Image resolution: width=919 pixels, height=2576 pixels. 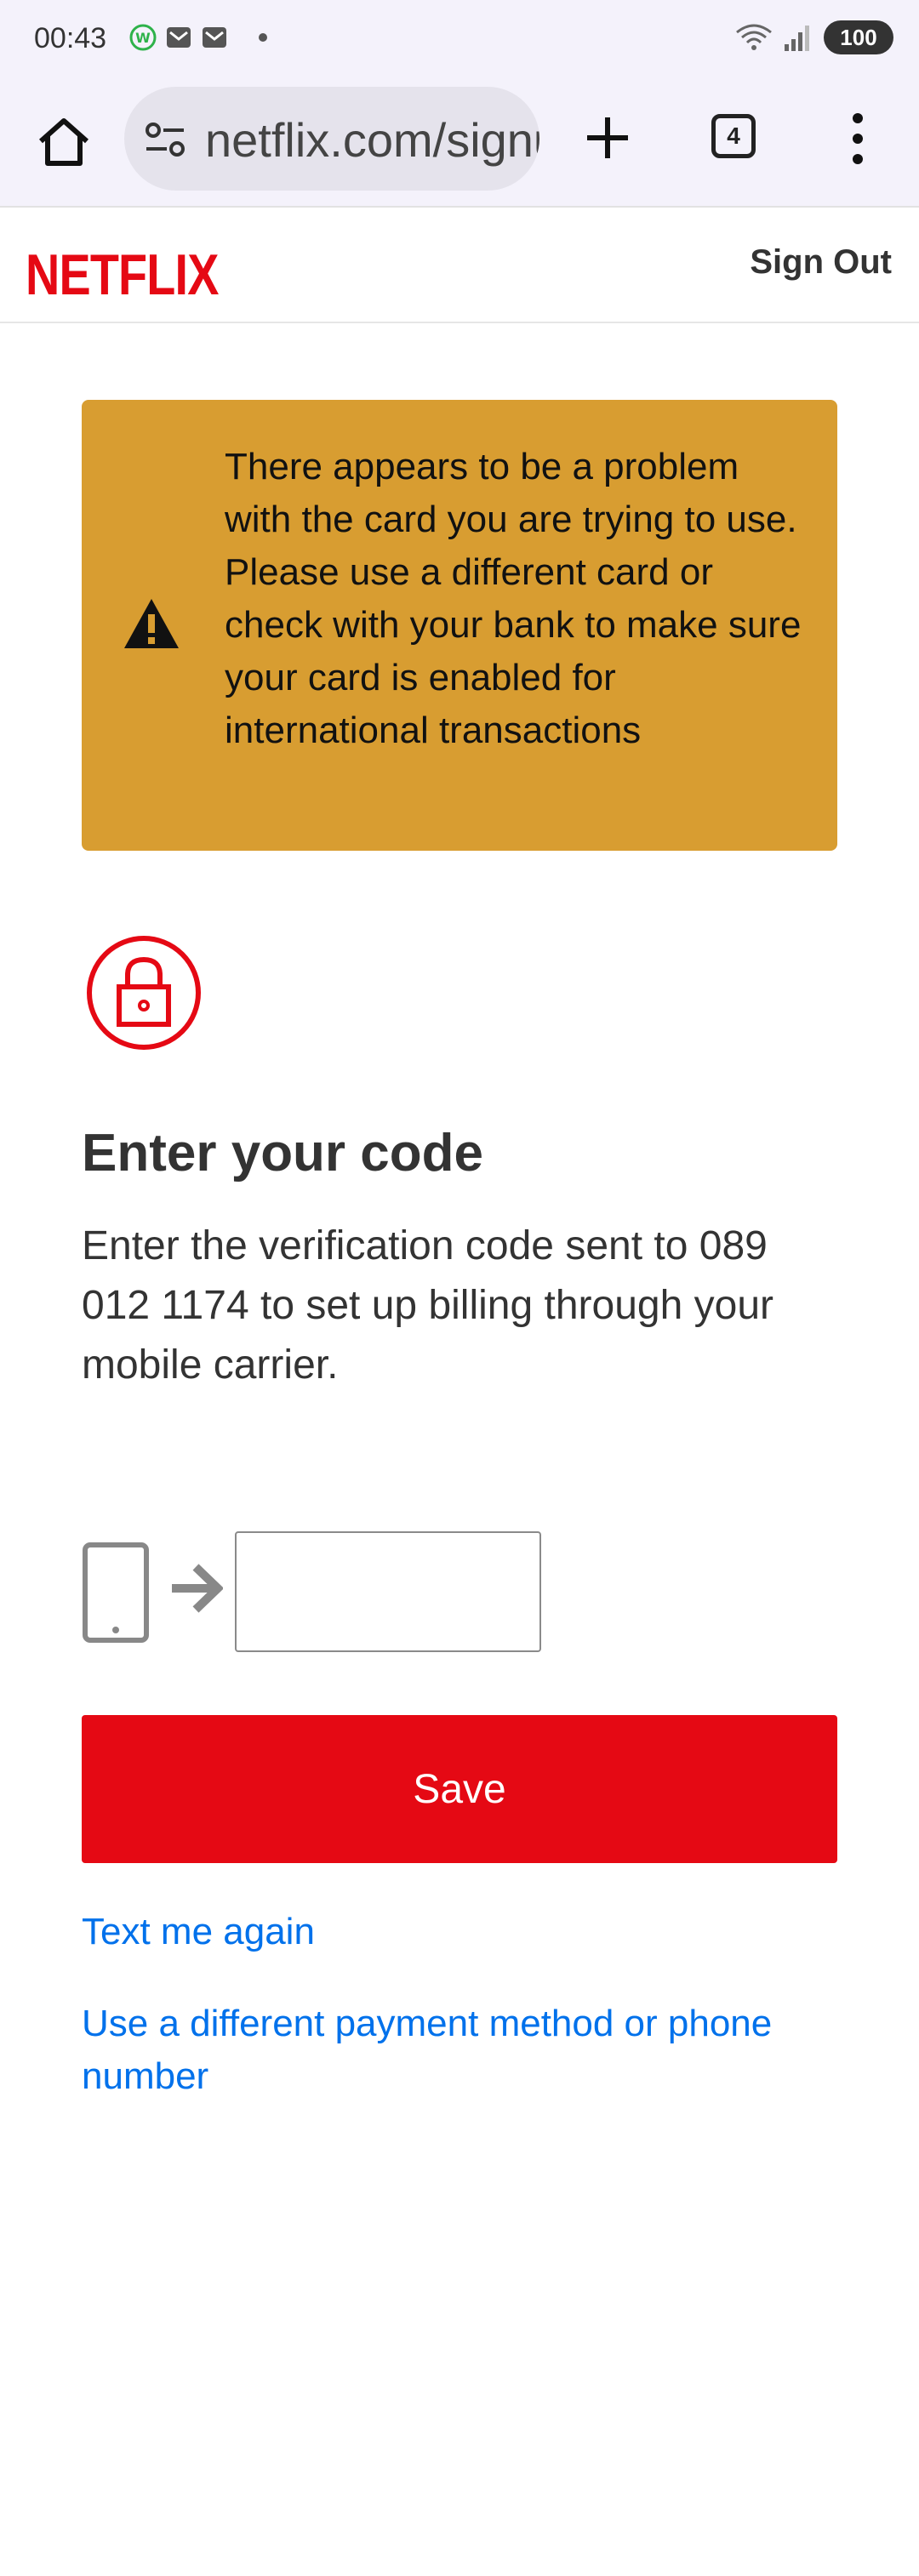 I want to click on status-time: 00:43, so click(x=70, y=38).